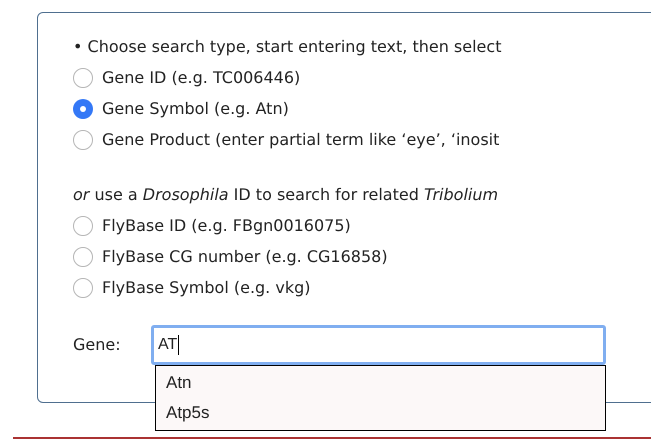  Describe the element at coordinates (380, 413) in the screenshot. I see `suggestion-item: Atp5s` at that location.